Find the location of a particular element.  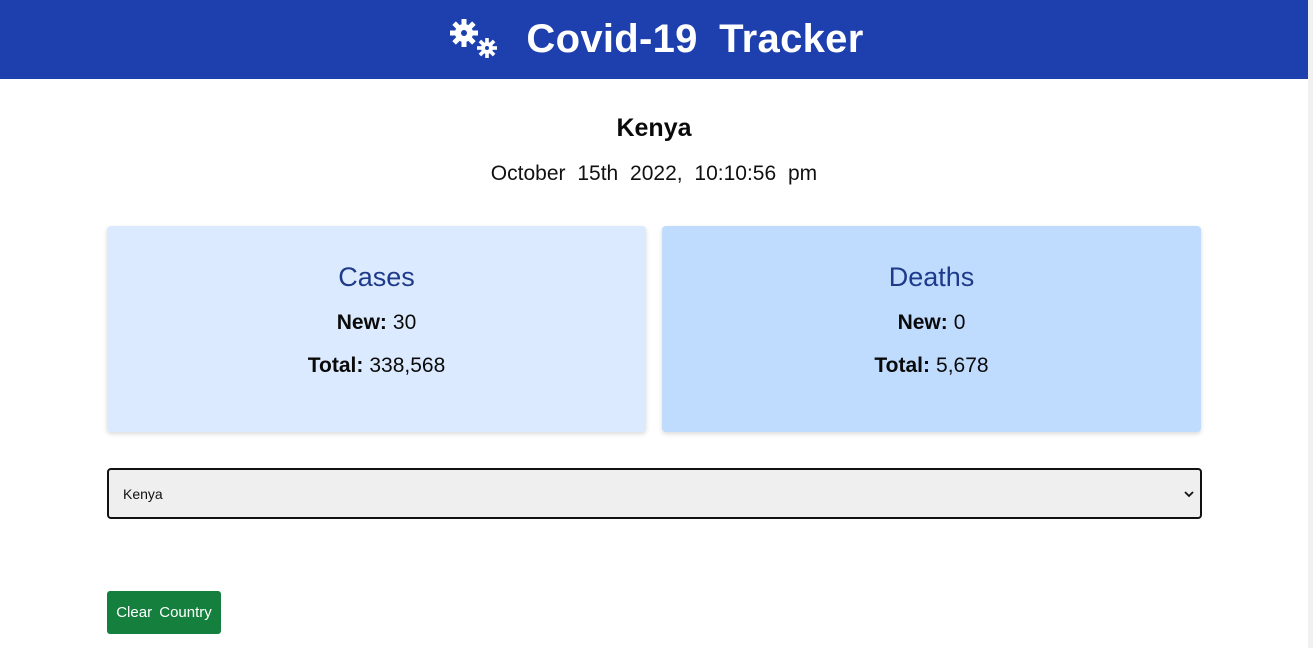

cases-total-label: Total: is located at coordinates (335, 365).